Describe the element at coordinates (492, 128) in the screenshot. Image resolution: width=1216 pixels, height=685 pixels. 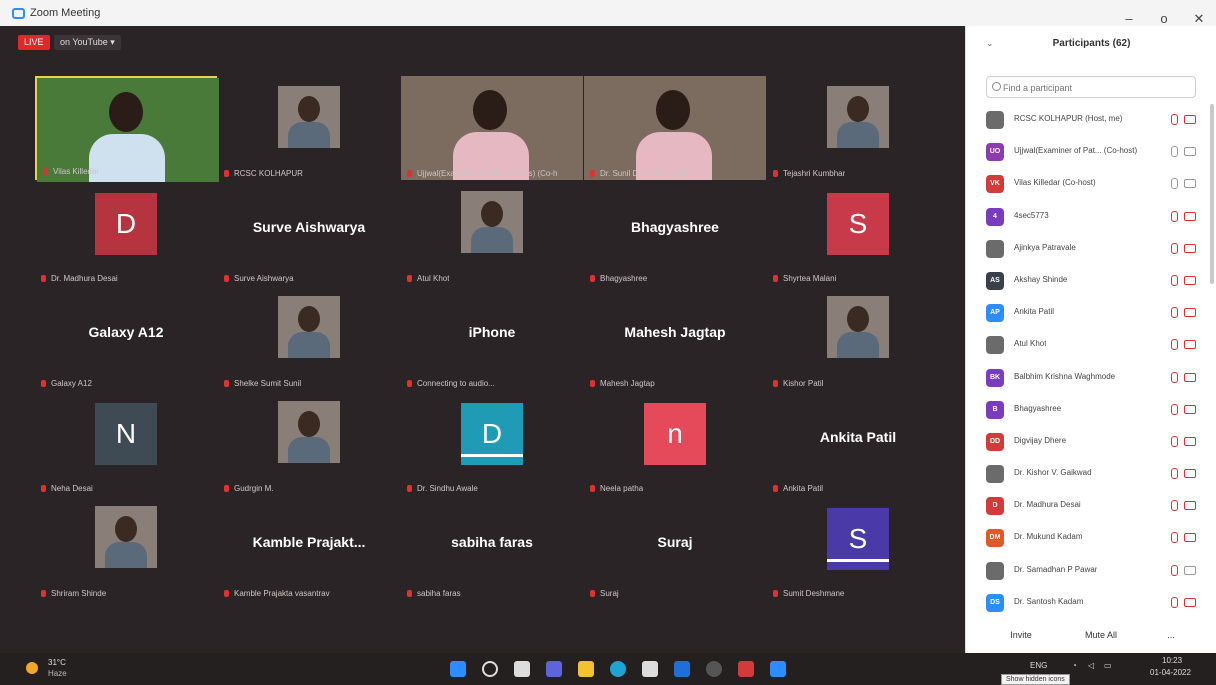
I see `video-tile: Ujjwal(Examiner of Patents&Des) (Co-h` at that location.